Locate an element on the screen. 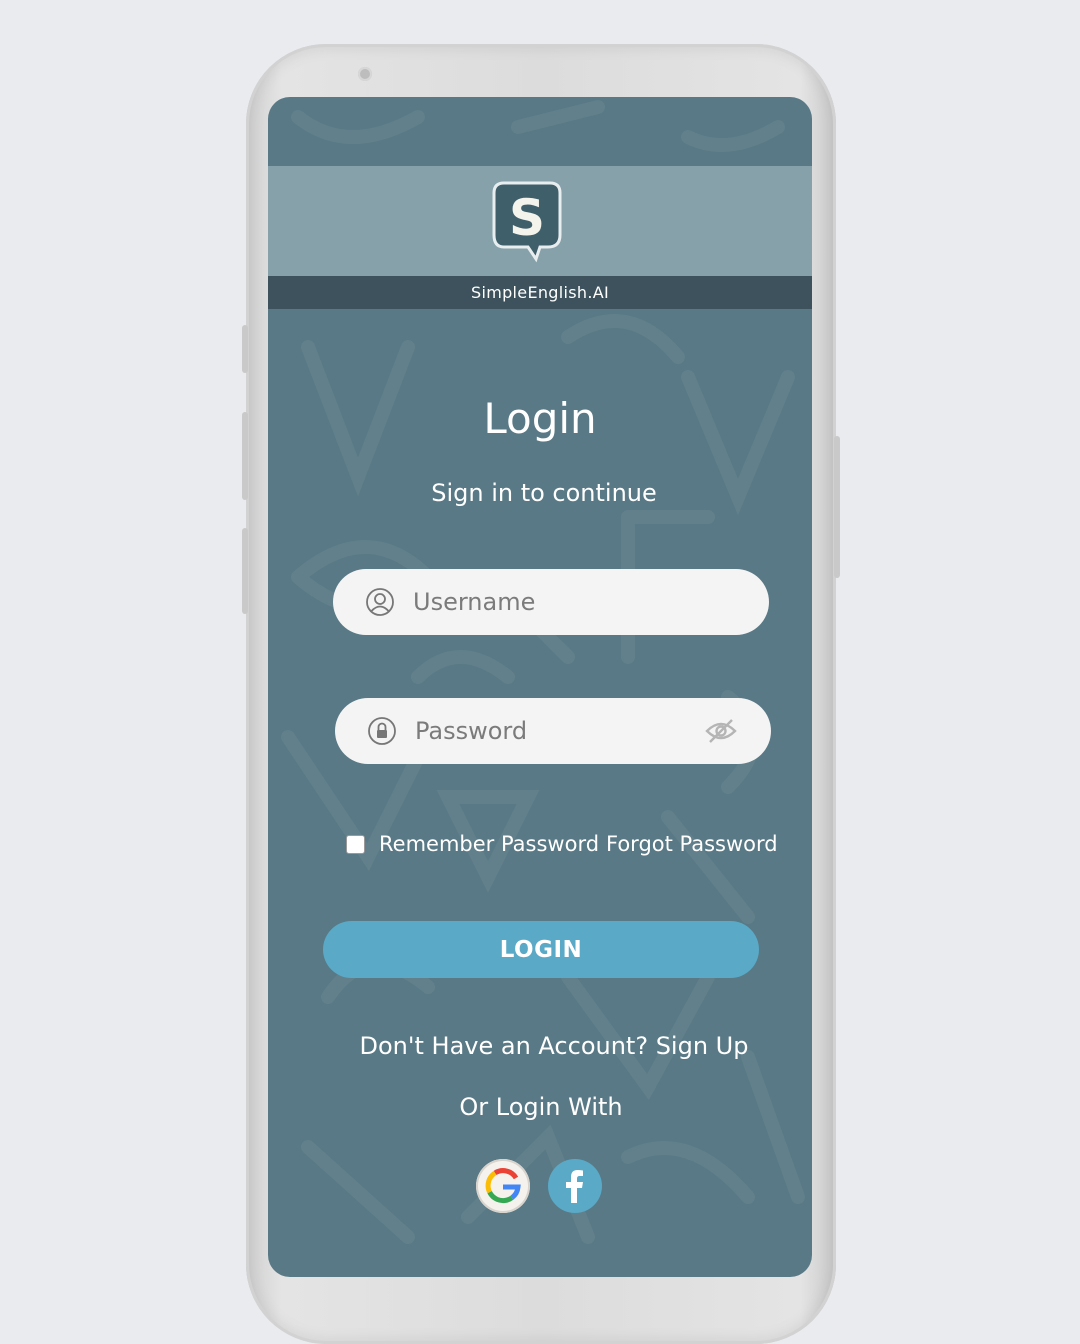  remember-label: Remember Password is located at coordinates (489, 844).